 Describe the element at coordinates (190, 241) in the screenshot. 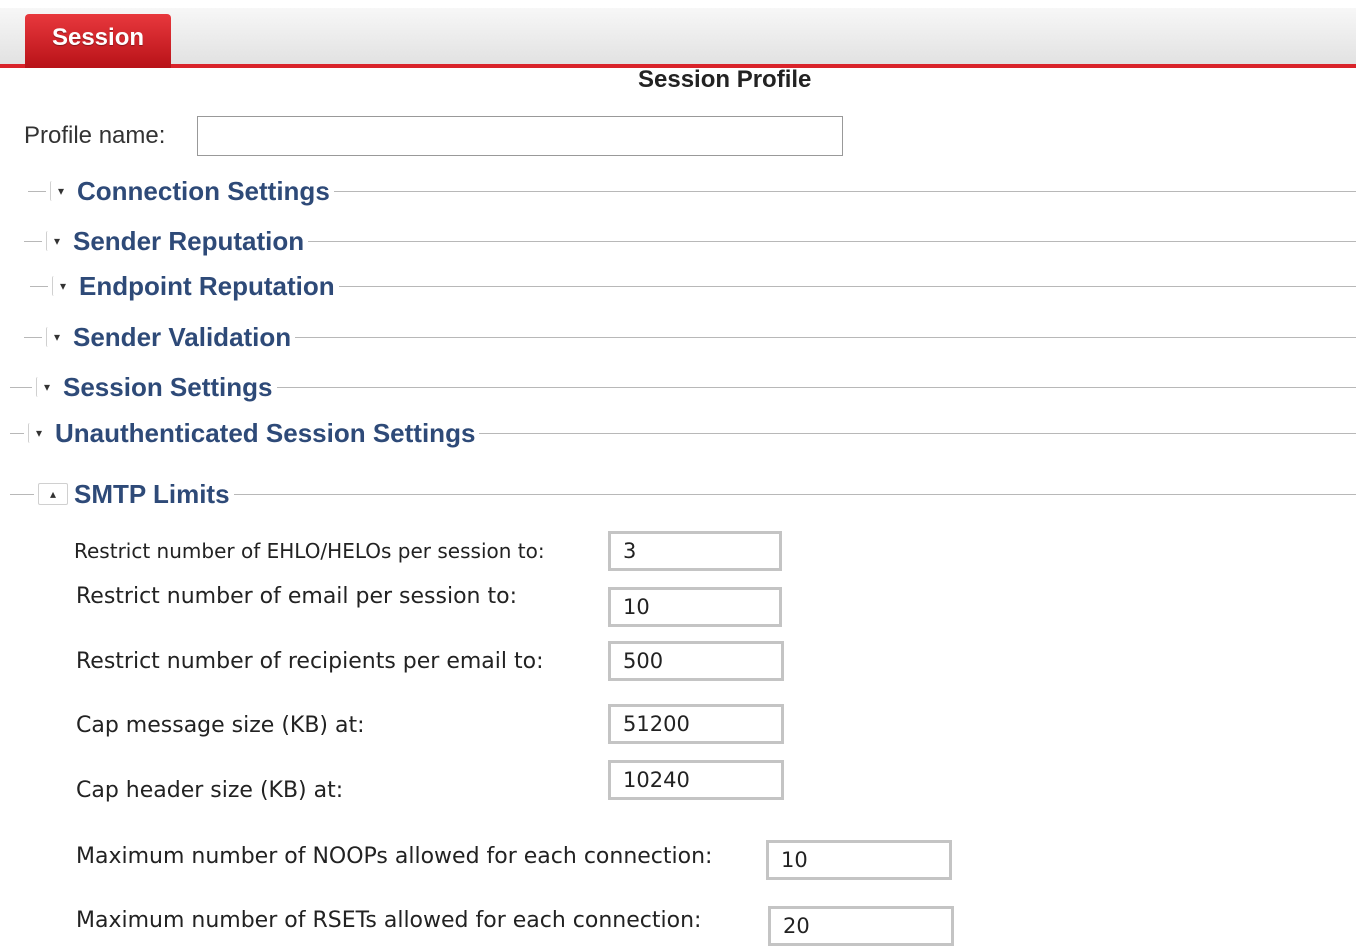

I see `section-heading: Sender Reputation` at that location.